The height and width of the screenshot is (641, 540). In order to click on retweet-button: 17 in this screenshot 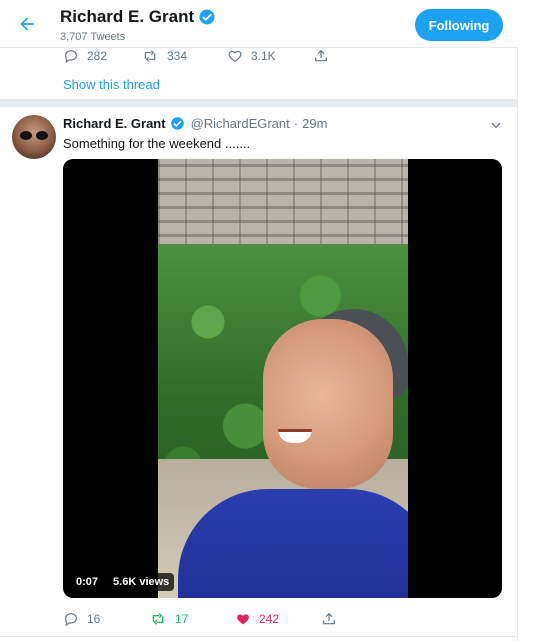, I will do `click(192, 619)`.